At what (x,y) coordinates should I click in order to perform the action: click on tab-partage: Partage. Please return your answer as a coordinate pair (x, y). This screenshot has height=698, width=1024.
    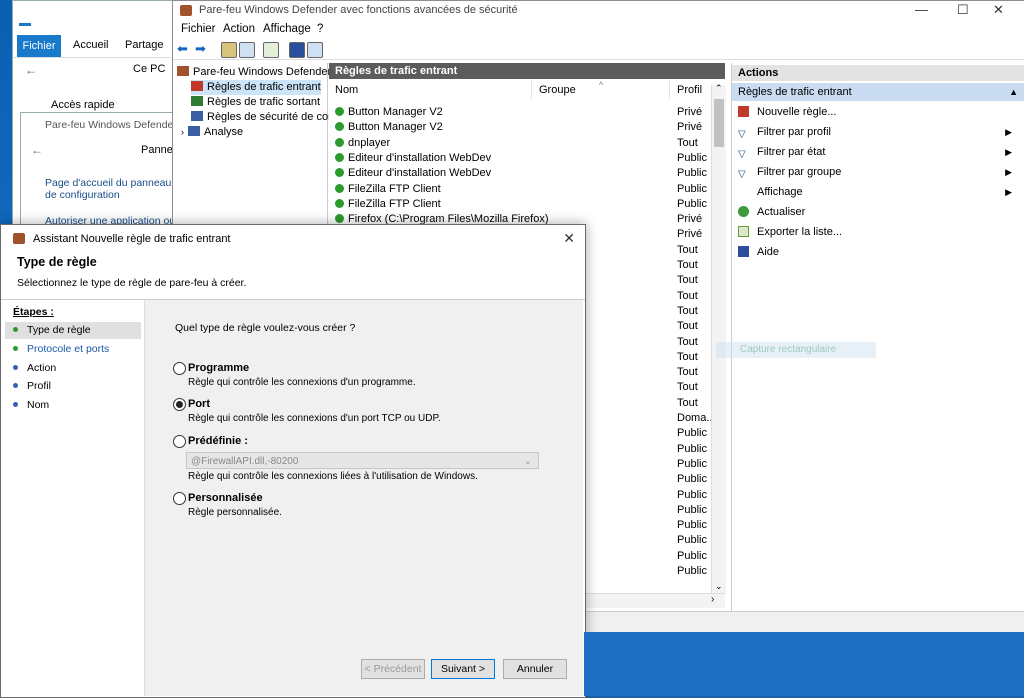
    Looking at the image, I should click on (144, 45).